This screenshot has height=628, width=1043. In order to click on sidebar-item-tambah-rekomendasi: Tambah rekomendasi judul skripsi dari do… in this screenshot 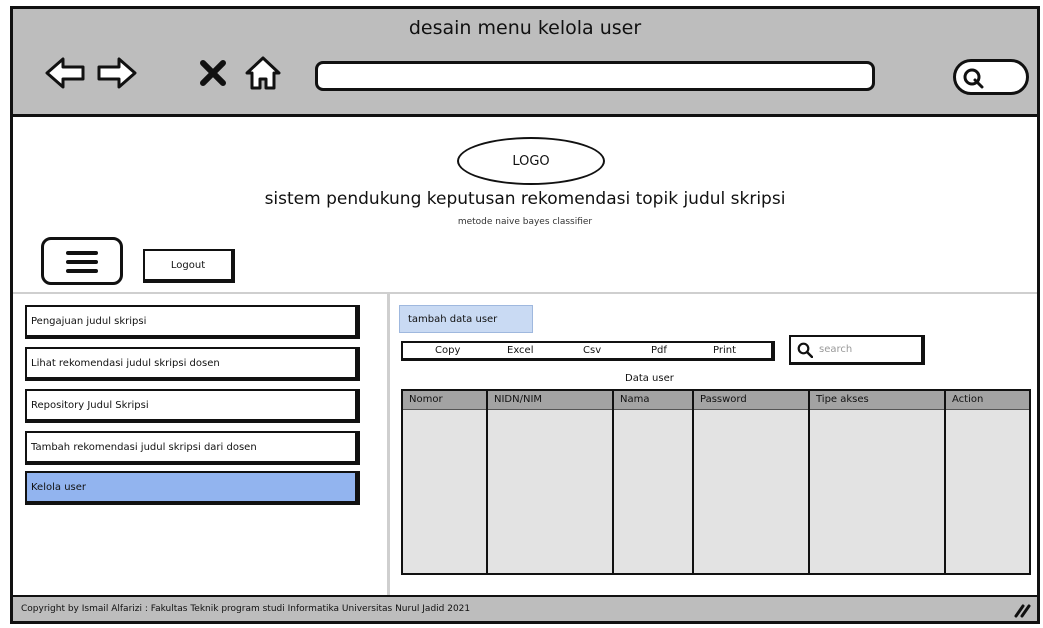, I will do `click(192, 448)`.